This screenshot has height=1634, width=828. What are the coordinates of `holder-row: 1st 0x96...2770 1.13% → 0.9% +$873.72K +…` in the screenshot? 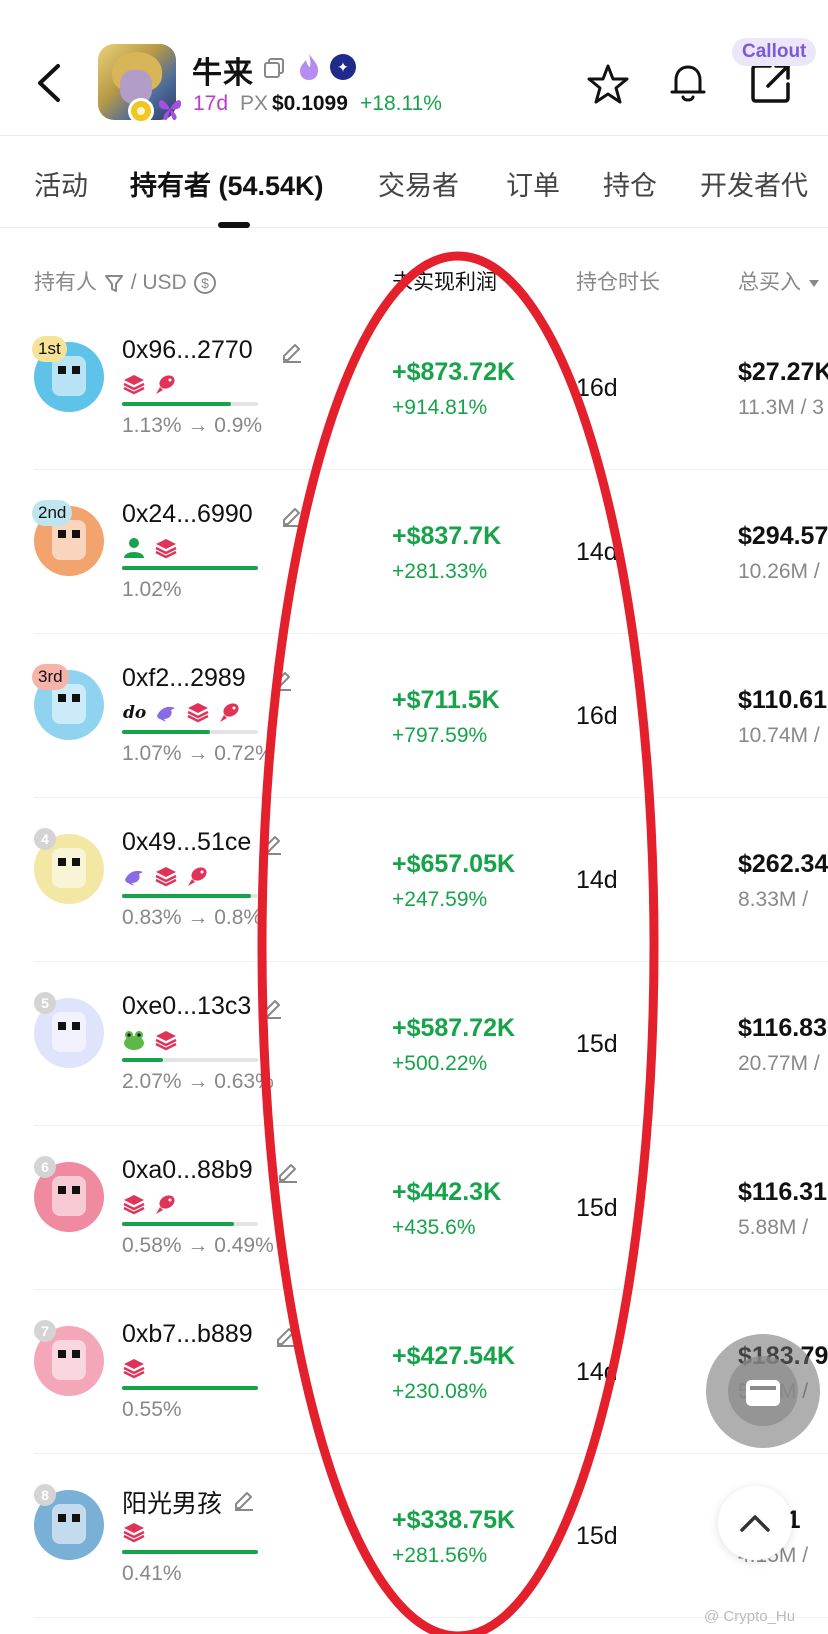 It's located at (414, 388).